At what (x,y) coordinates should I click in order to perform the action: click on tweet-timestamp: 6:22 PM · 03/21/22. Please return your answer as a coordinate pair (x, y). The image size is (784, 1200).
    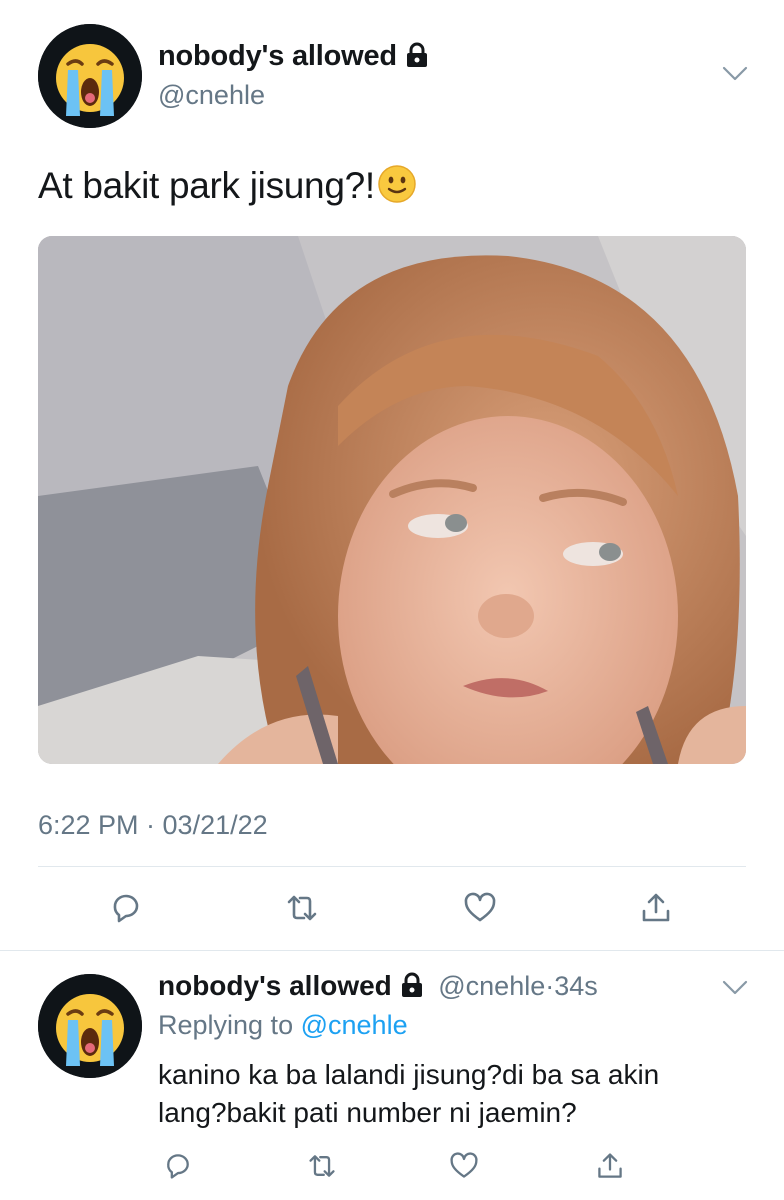
    Looking at the image, I should click on (153, 825).